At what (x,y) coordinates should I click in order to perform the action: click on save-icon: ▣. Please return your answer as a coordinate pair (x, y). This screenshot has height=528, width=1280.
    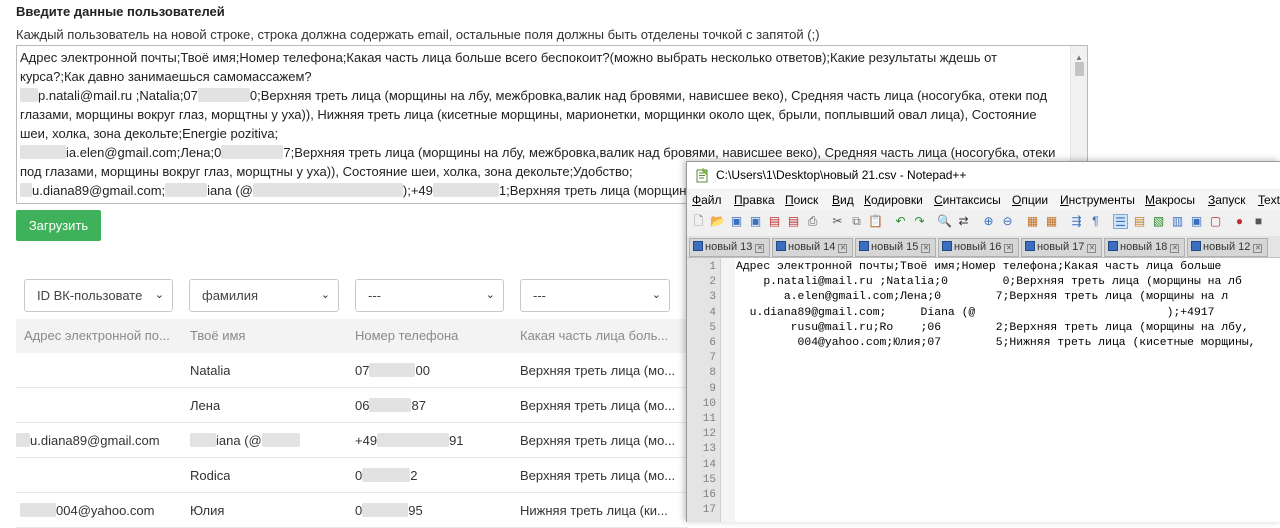
    Looking at the image, I should click on (736, 221).